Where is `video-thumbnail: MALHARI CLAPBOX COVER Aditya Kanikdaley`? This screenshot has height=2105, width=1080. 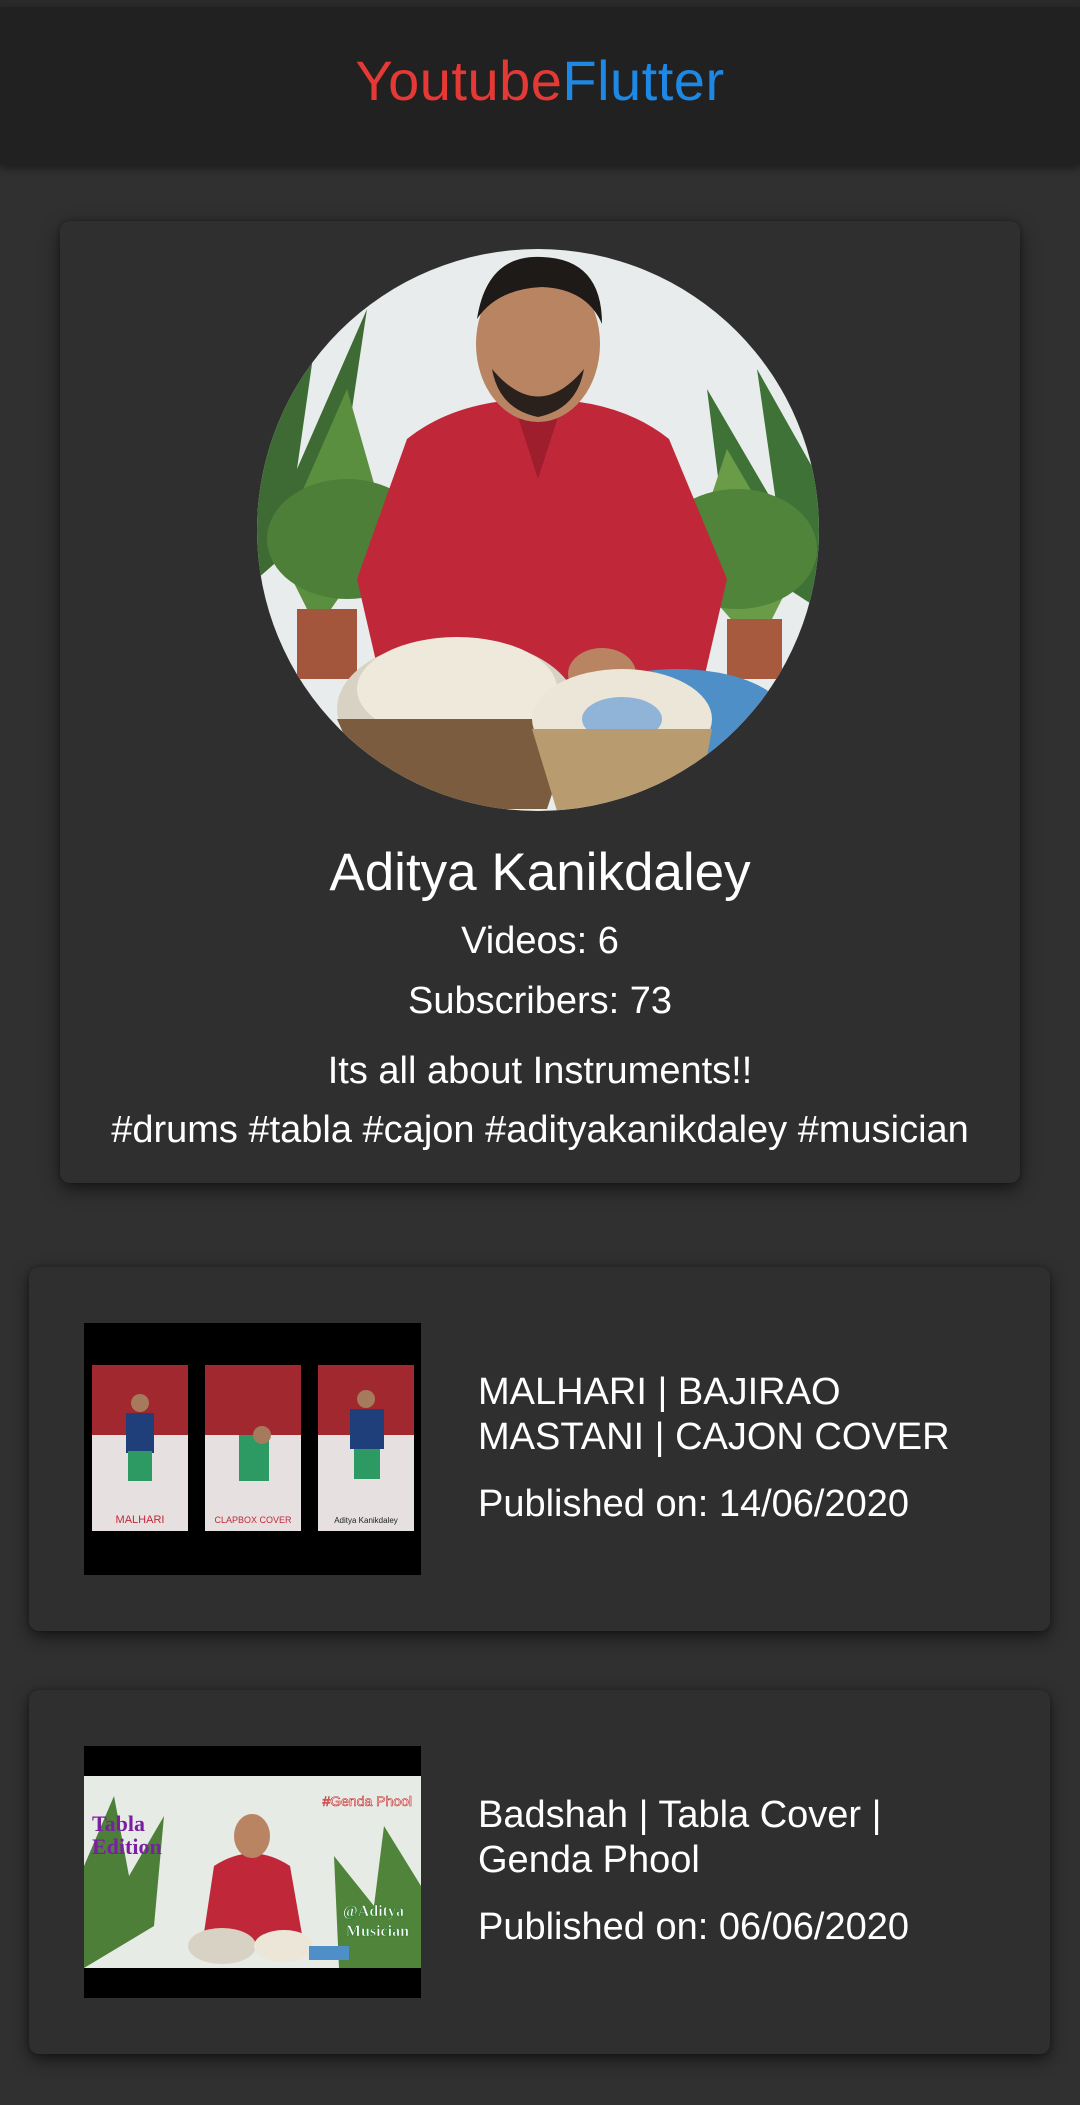 video-thumbnail: MALHARI CLAPBOX COVER Aditya Kanikdaley is located at coordinates (252, 1449).